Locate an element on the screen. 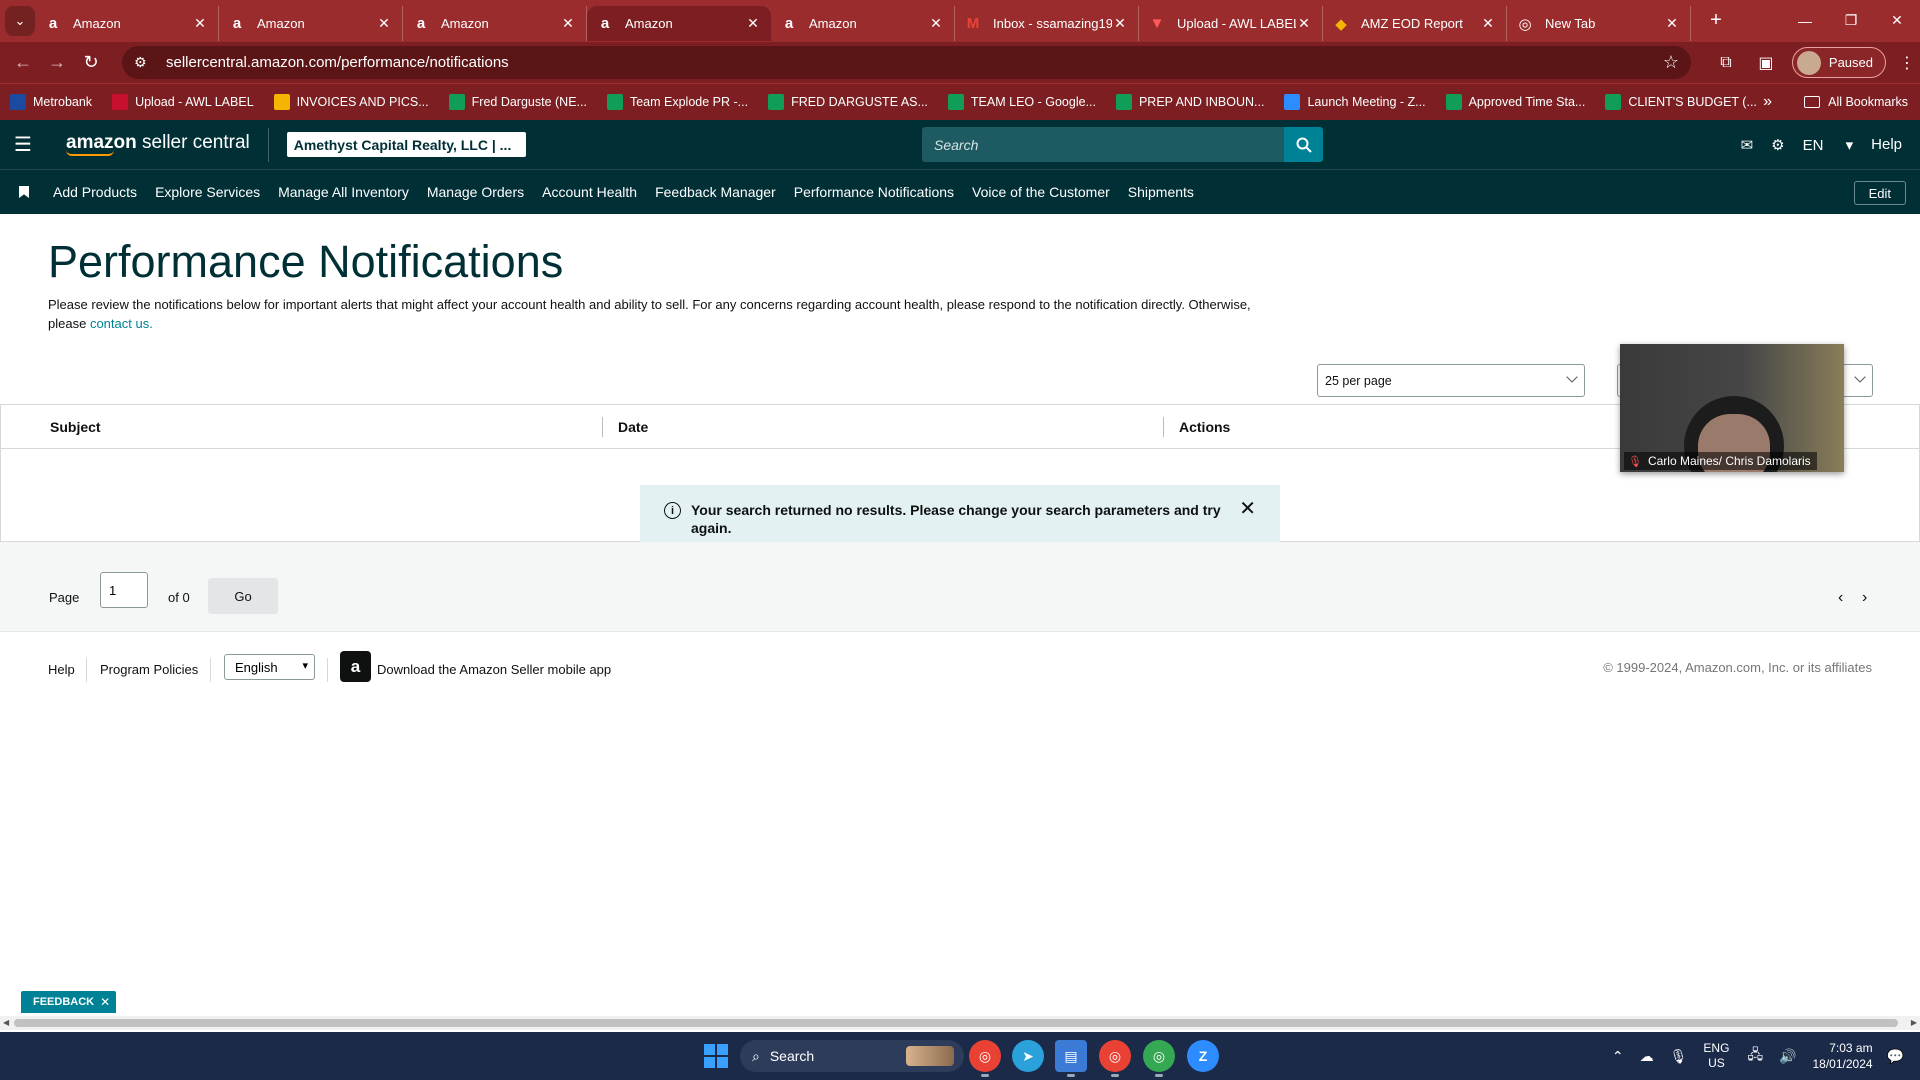 The height and width of the screenshot is (1080, 1920). program-policies-link: Program Policies is located at coordinates (149, 669).